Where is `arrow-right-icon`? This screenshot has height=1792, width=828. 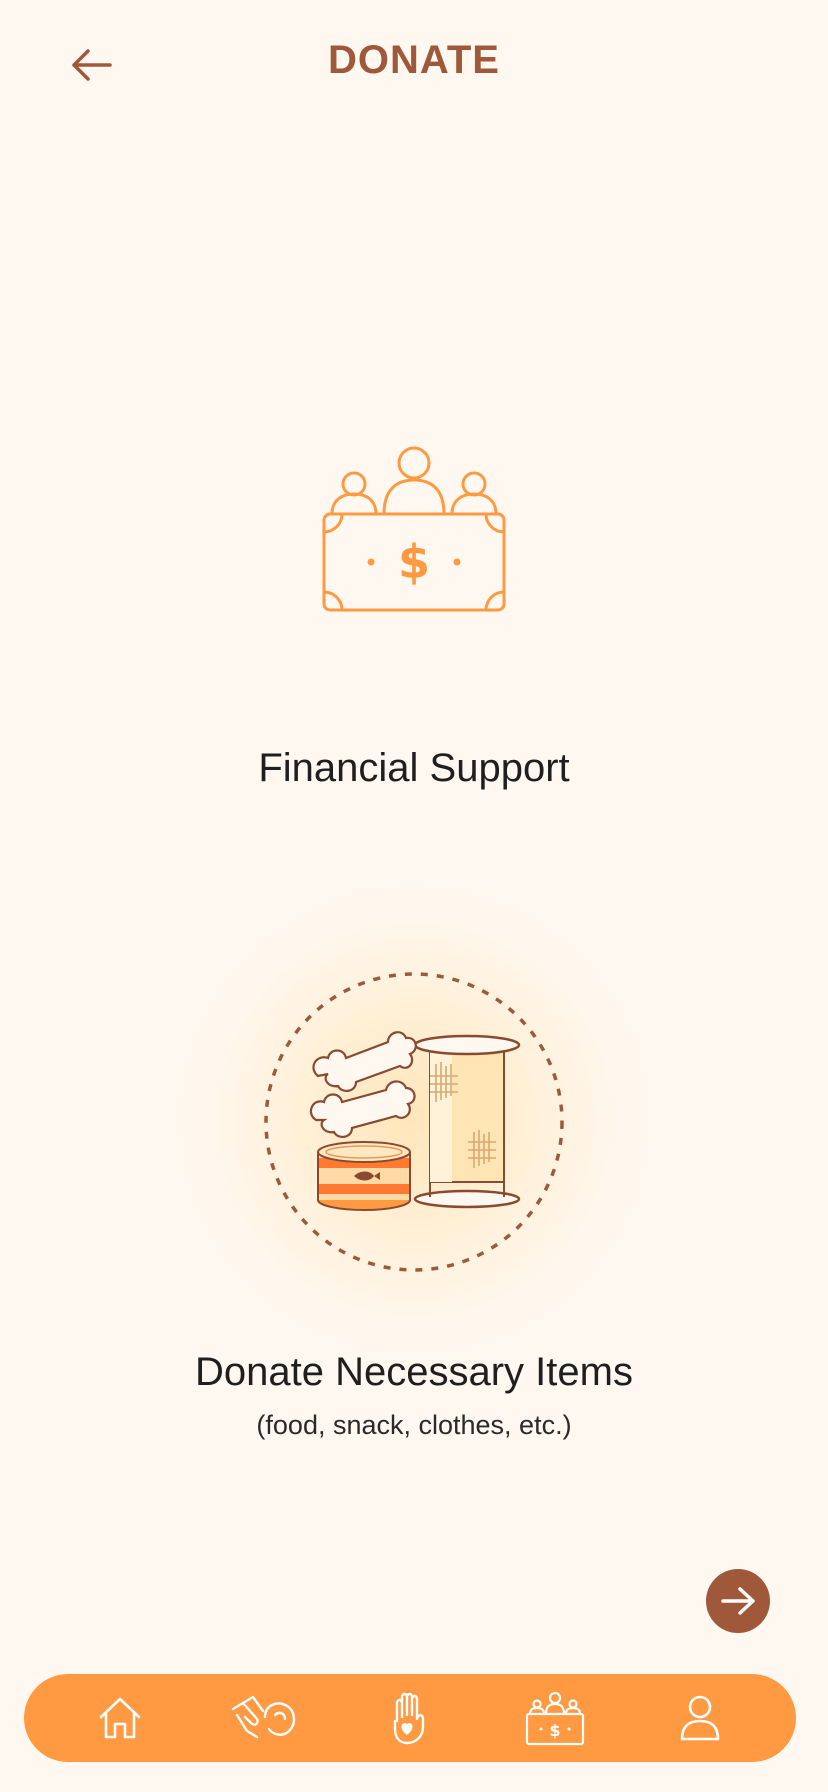 arrow-right-icon is located at coordinates (738, 1601).